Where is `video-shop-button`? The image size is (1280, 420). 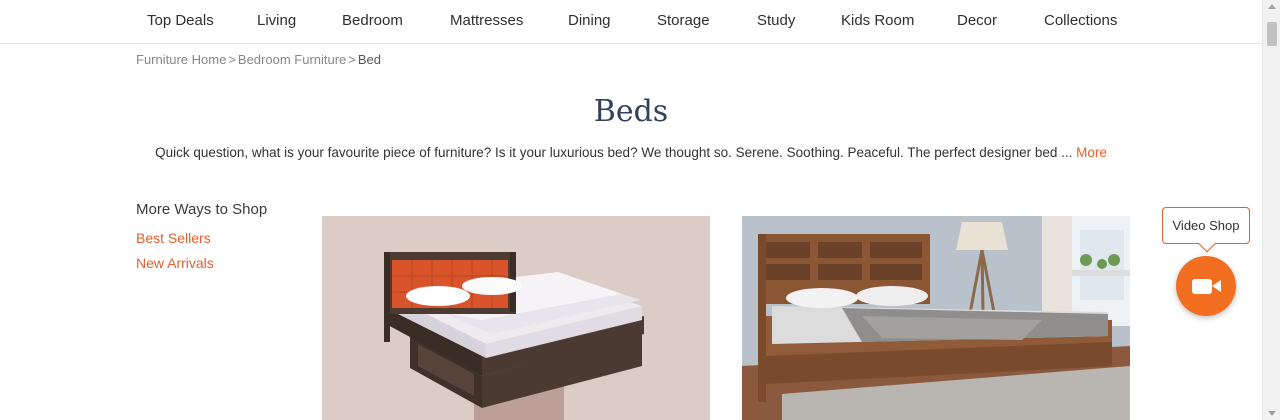 video-shop-button is located at coordinates (1206, 286).